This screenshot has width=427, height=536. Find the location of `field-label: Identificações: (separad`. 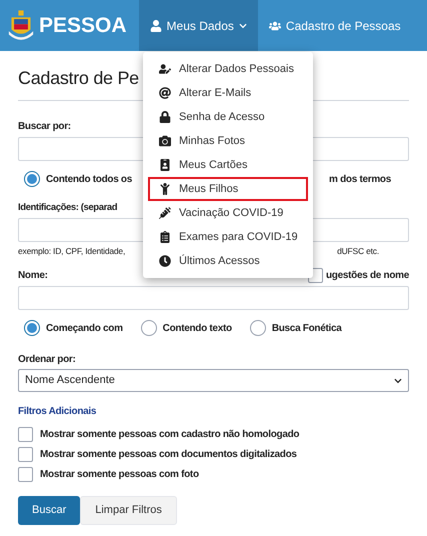

field-label: Identificações: (separad is located at coordinates (68, 208).